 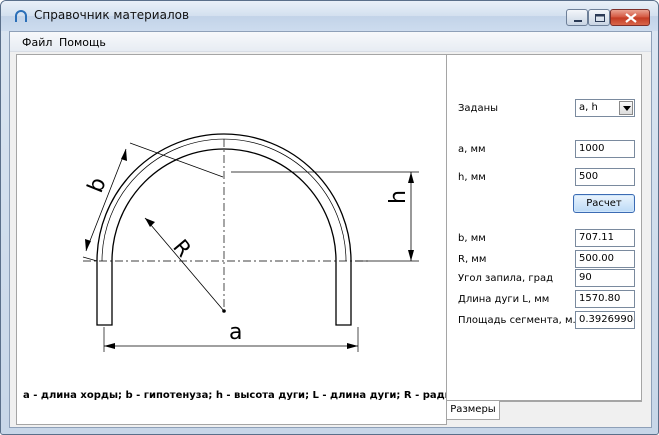 I want to click on tab-sizes: Размеры, so click(x=473, y=410).